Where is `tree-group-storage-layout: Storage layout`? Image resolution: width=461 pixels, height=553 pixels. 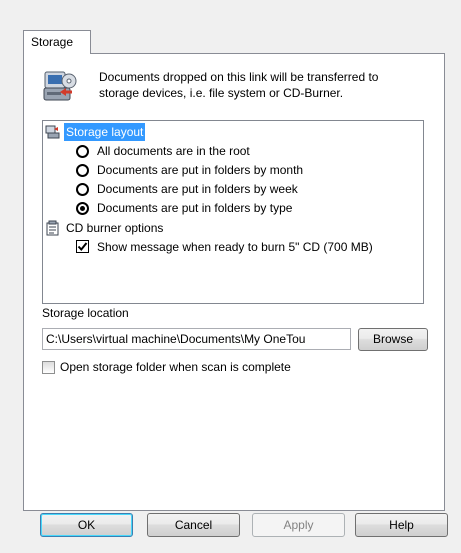 tree-group-storage-layout: Storage layout is located at coordinates (233, 132).